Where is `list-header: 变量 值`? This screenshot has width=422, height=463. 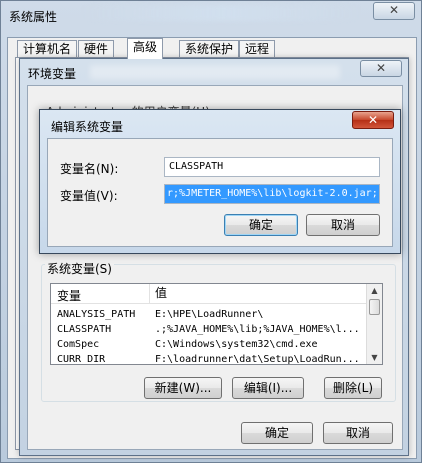 list-header: 变量 值 is located at coordinates (209, 294).